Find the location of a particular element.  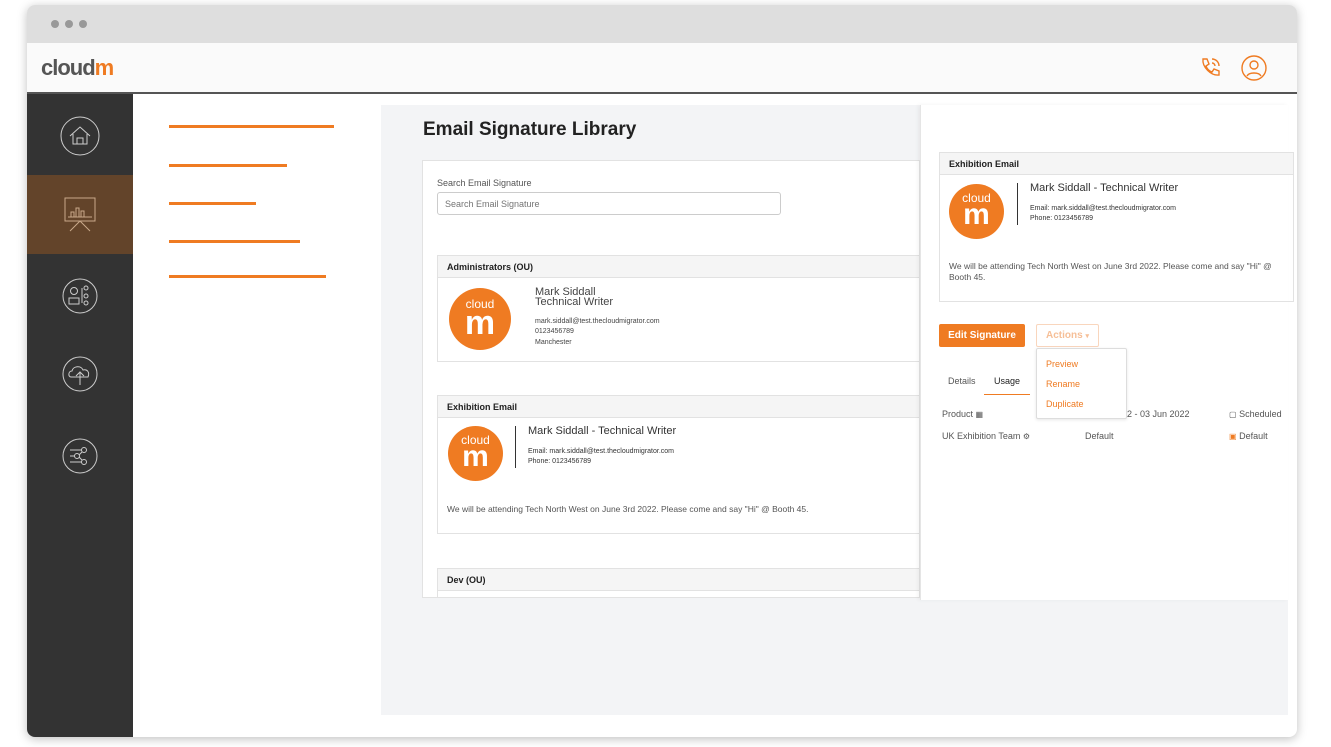

signature-title-line: Mark Siddall - Technical Writer is located at coordinates (602, 431).